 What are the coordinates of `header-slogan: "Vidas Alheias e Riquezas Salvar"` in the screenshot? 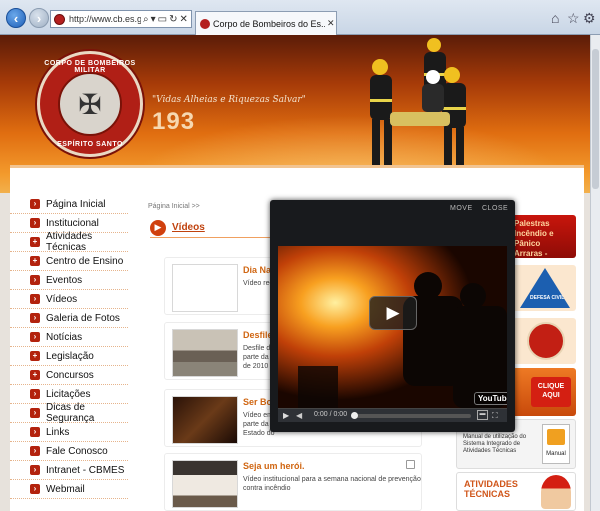 It's located at (229, 100).